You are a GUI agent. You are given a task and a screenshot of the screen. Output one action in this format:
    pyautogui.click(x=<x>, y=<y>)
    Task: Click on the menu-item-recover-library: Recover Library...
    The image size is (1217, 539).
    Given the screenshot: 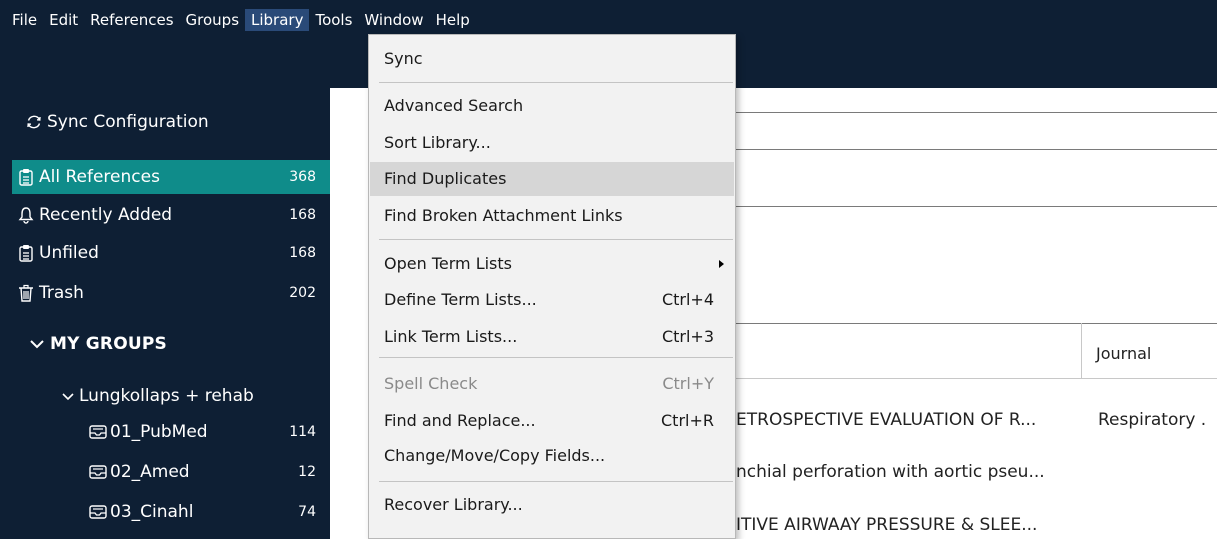 What is the action you would take?
    pyautogui.click(x=552, y=505)
    